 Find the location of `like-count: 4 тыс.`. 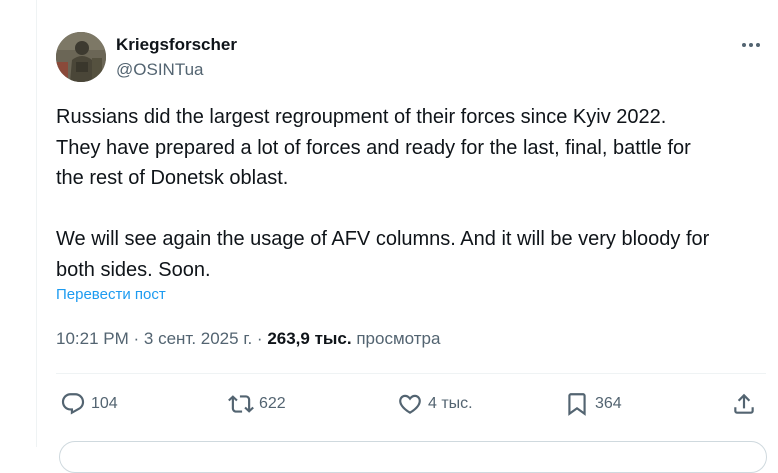

like-count: 4 тыс. is located at coordinates (450, 403).